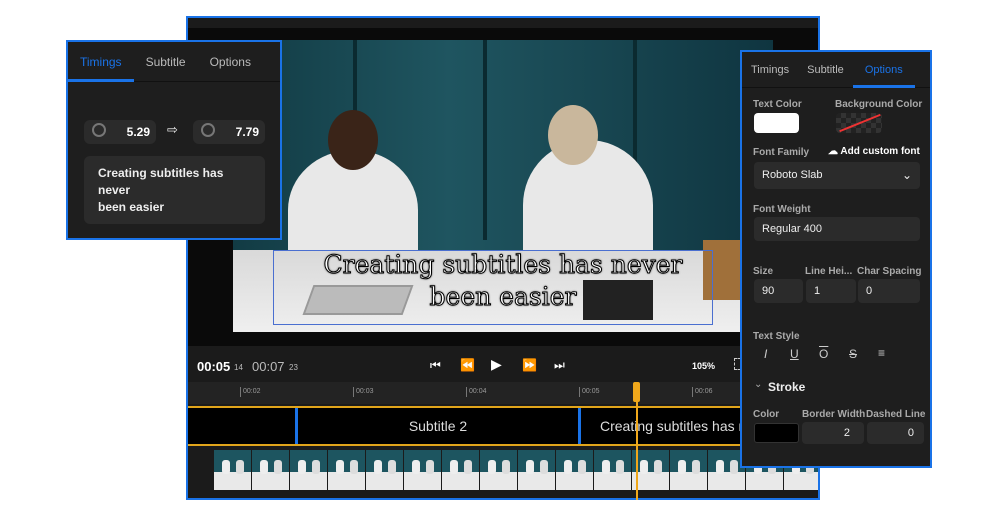  Describe the element at coordinates (238, 367) in the screenshot. I see `current-frame: 14` at that location.